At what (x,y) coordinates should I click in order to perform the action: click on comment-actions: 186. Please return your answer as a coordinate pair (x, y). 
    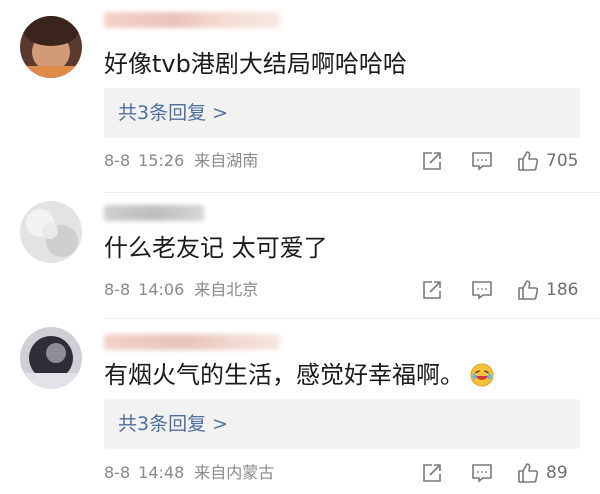
    Looking at the image, I should click on (501, 291).